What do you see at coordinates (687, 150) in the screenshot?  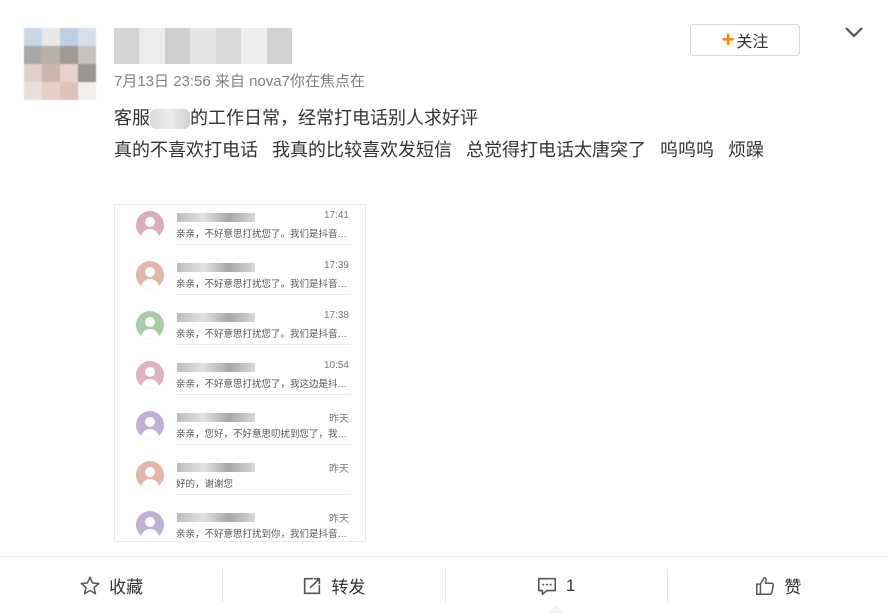 I see `post-line-2-part: 呜呜呜` at bounding box center [687, 150].